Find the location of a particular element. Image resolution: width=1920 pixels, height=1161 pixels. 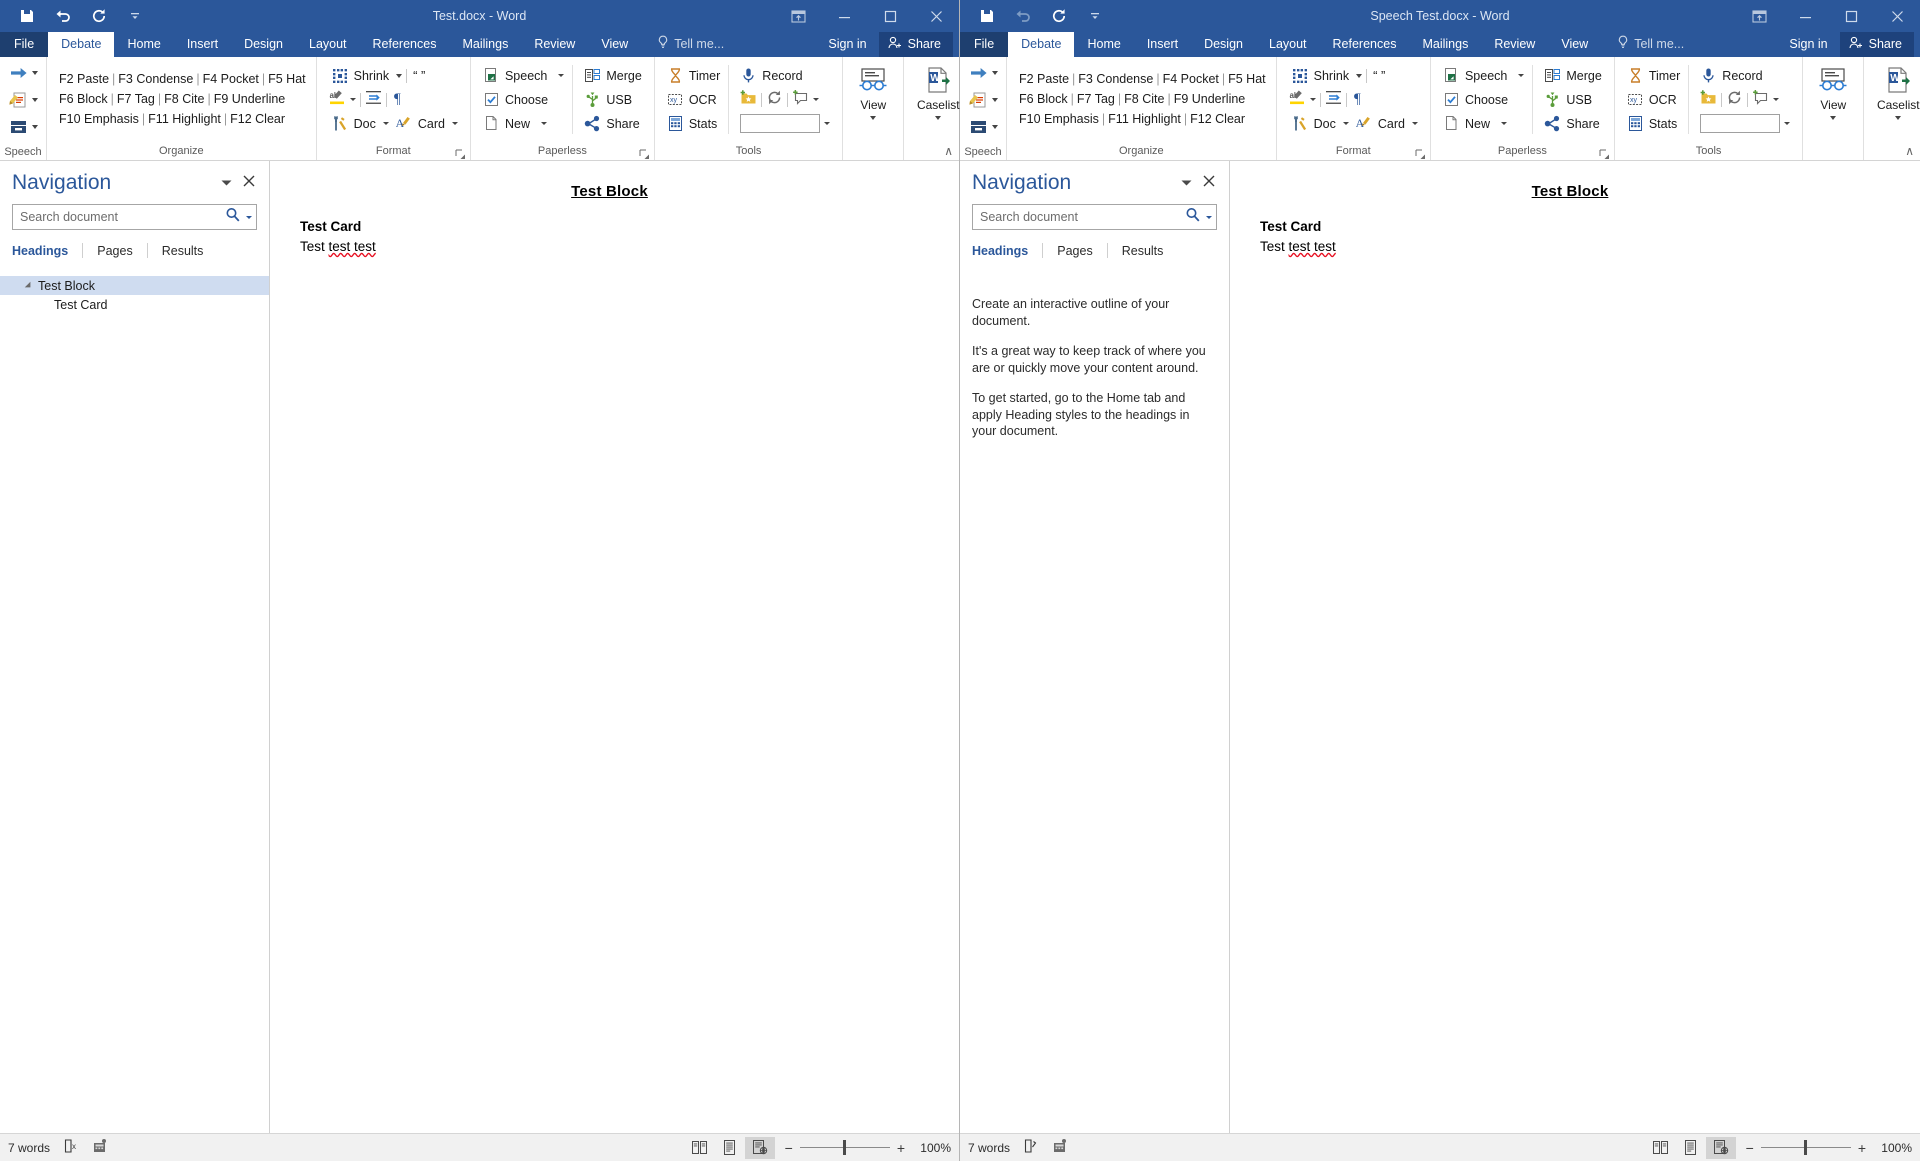

macro-recording-icon is located at coordinates (1060, 1147).